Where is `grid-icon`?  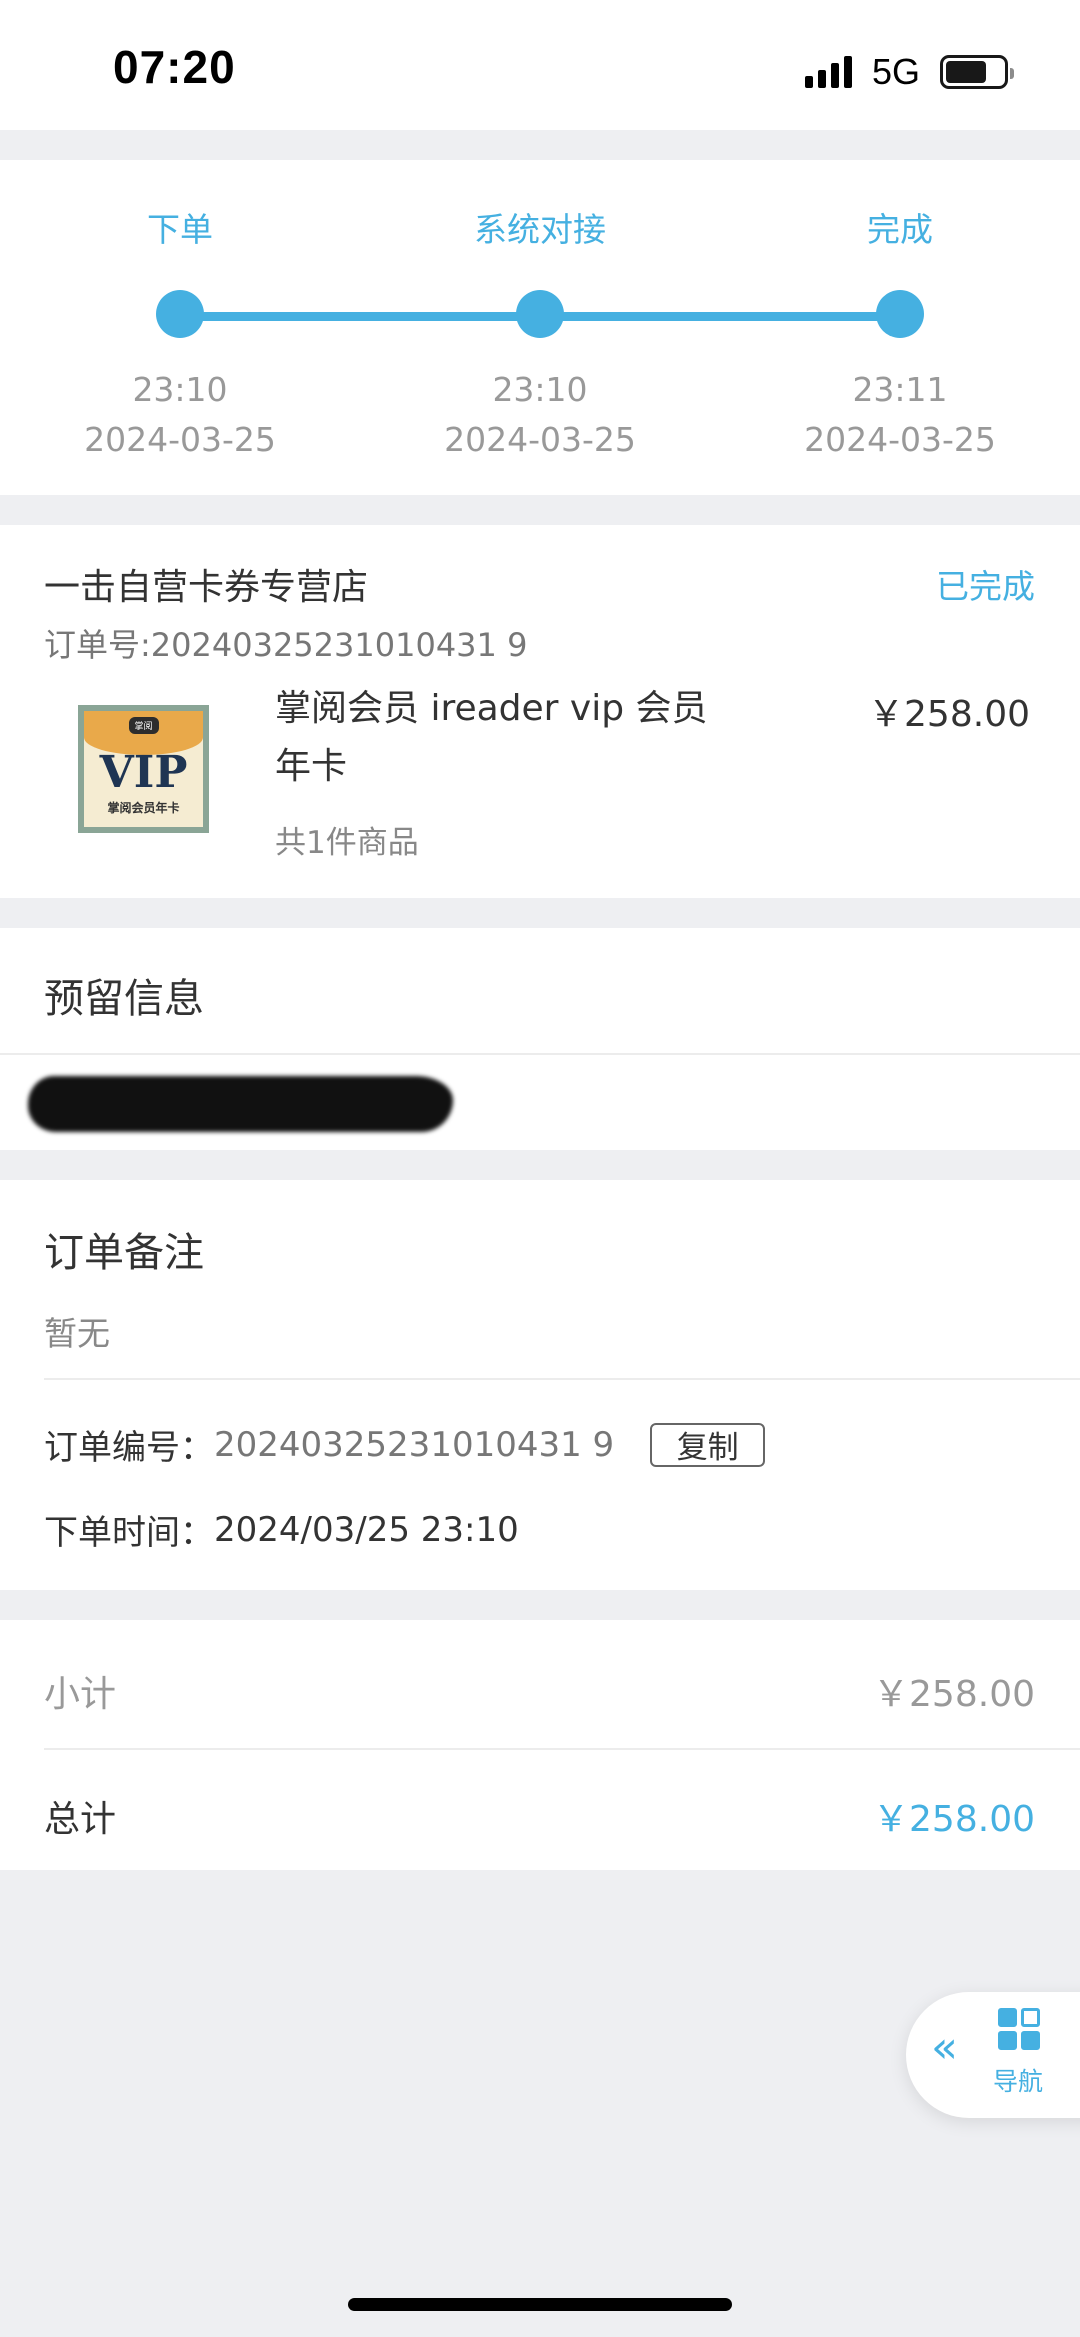 grid-icon is located at coordinates (1019, 2029).